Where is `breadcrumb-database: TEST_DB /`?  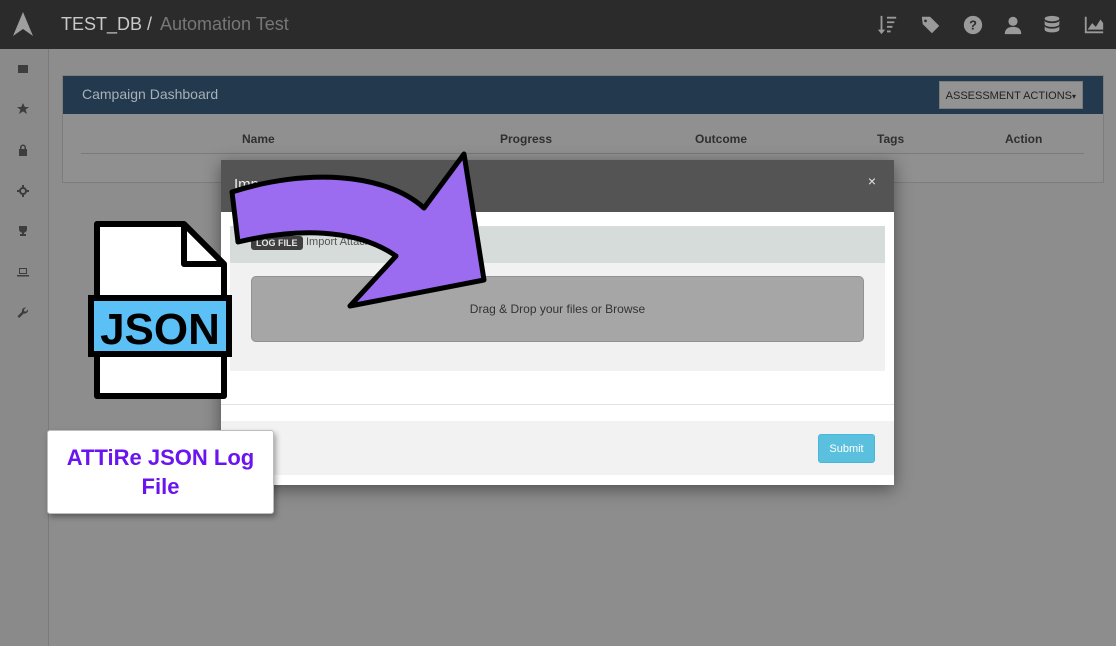 breadcrumb-database: TEST_DB / is located at coordinates (106, 24).